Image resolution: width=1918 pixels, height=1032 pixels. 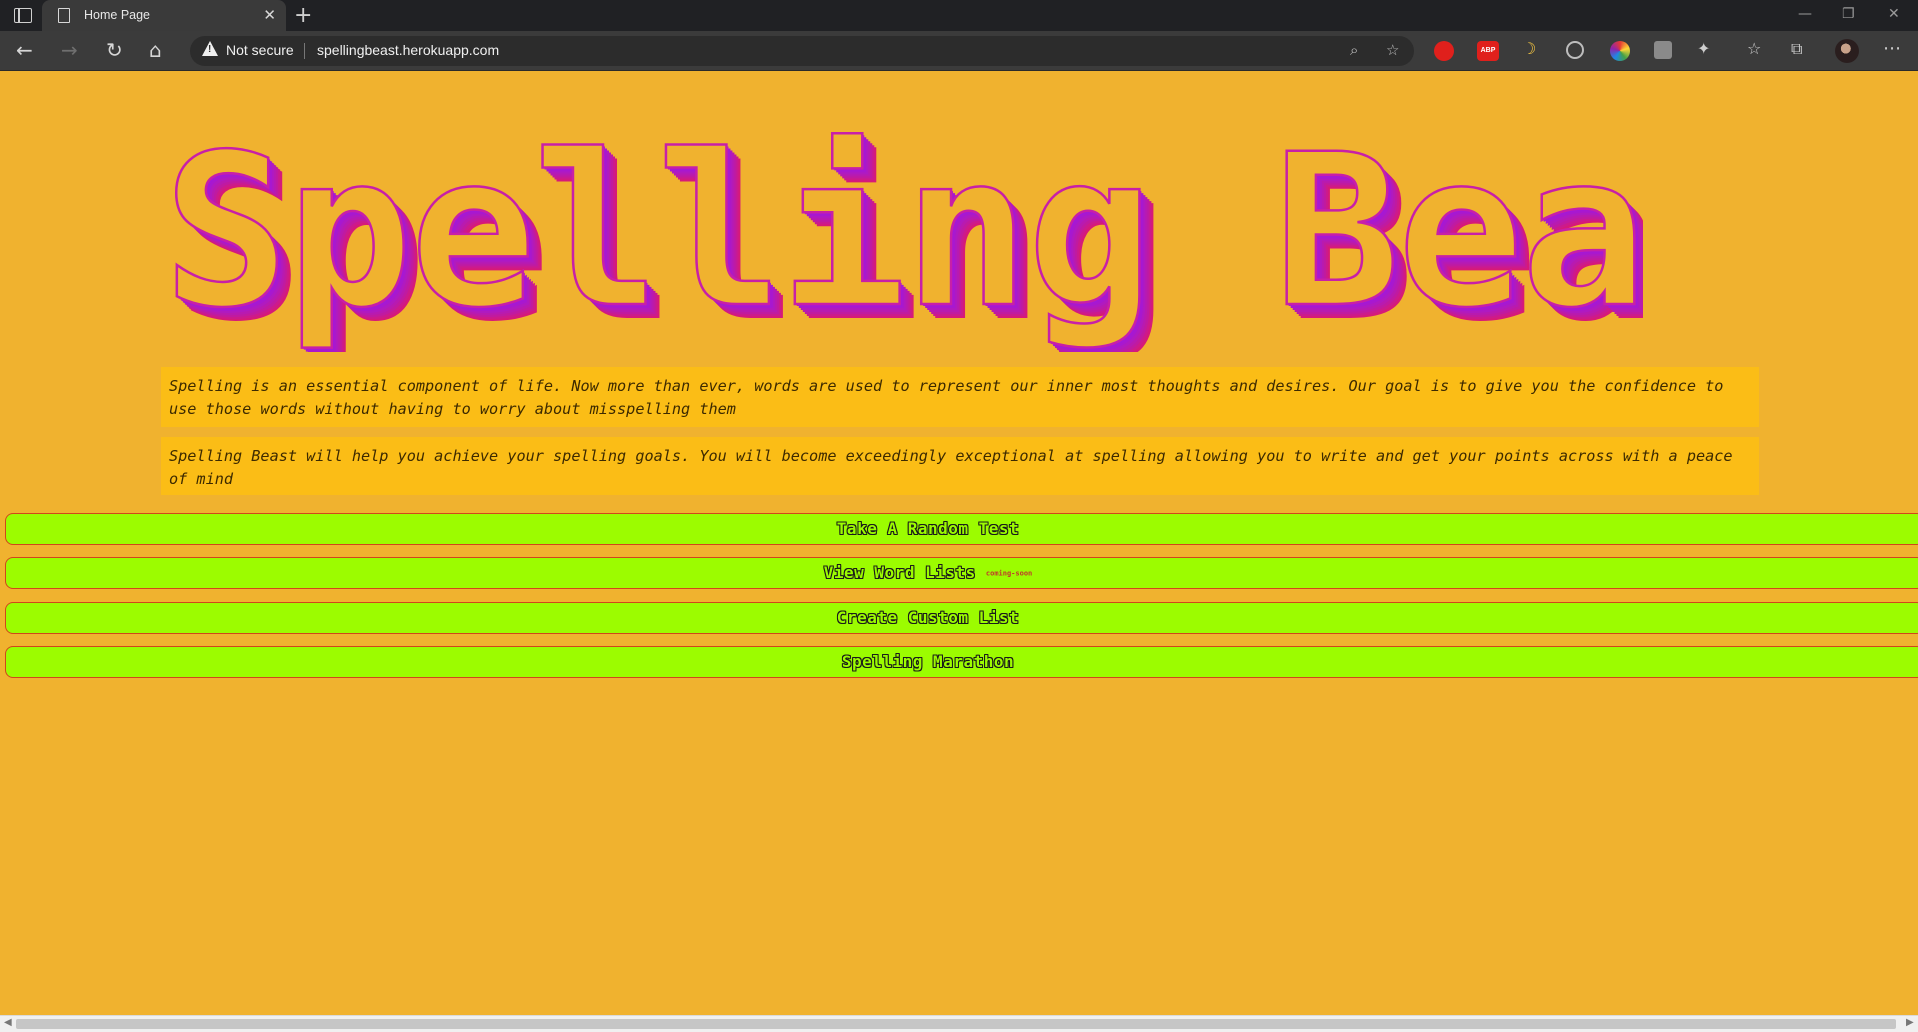 What do you see at coordinates (1620, 51) in the screenshot?
I see `color-wheel-icon` at bounding box center [1620, 51].